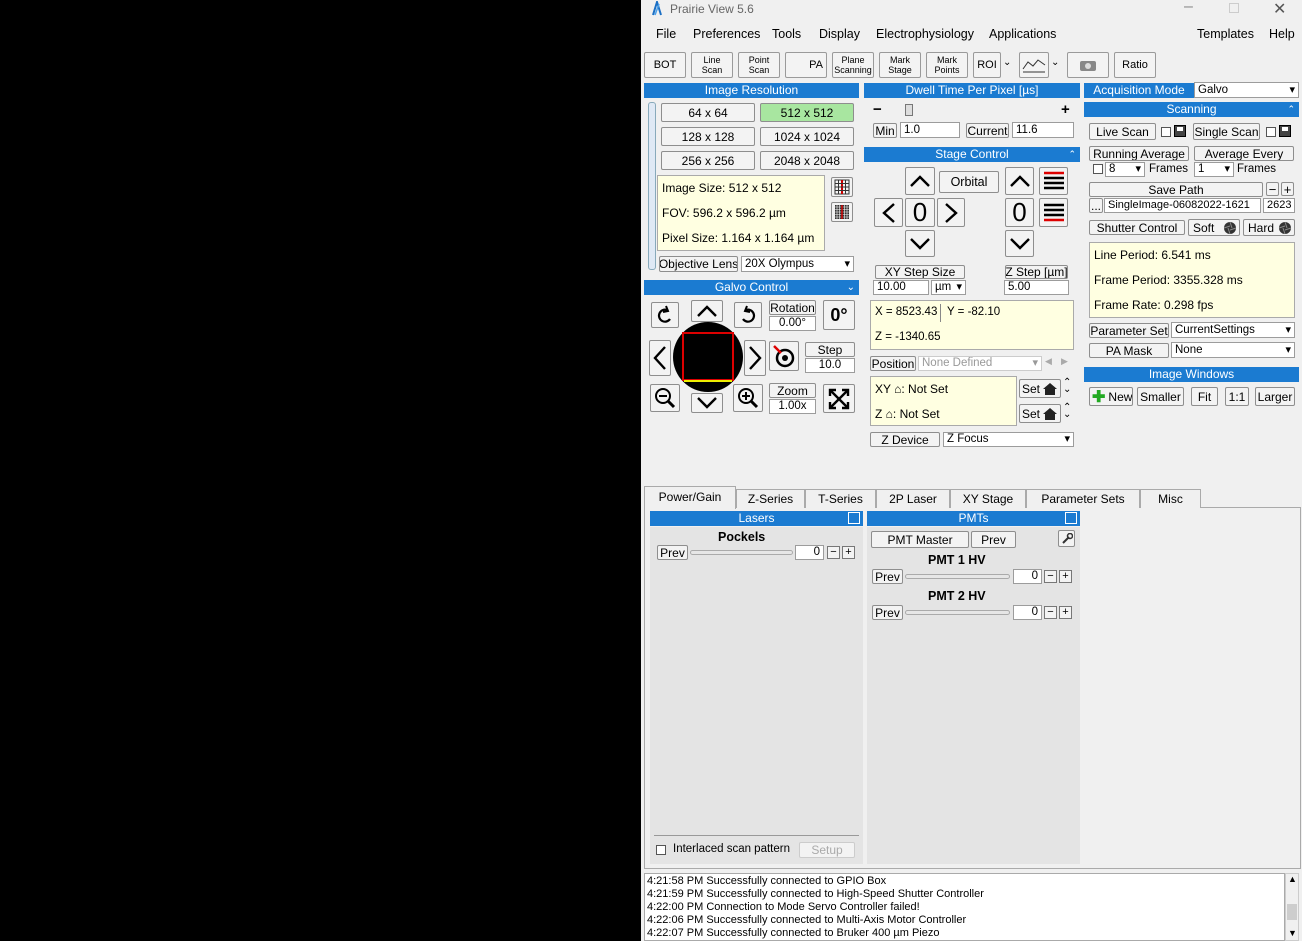  Describe the element at coordinates (1129, 330) in the screenshot. I see `parameter-set-button: Parameter Set` at that location.